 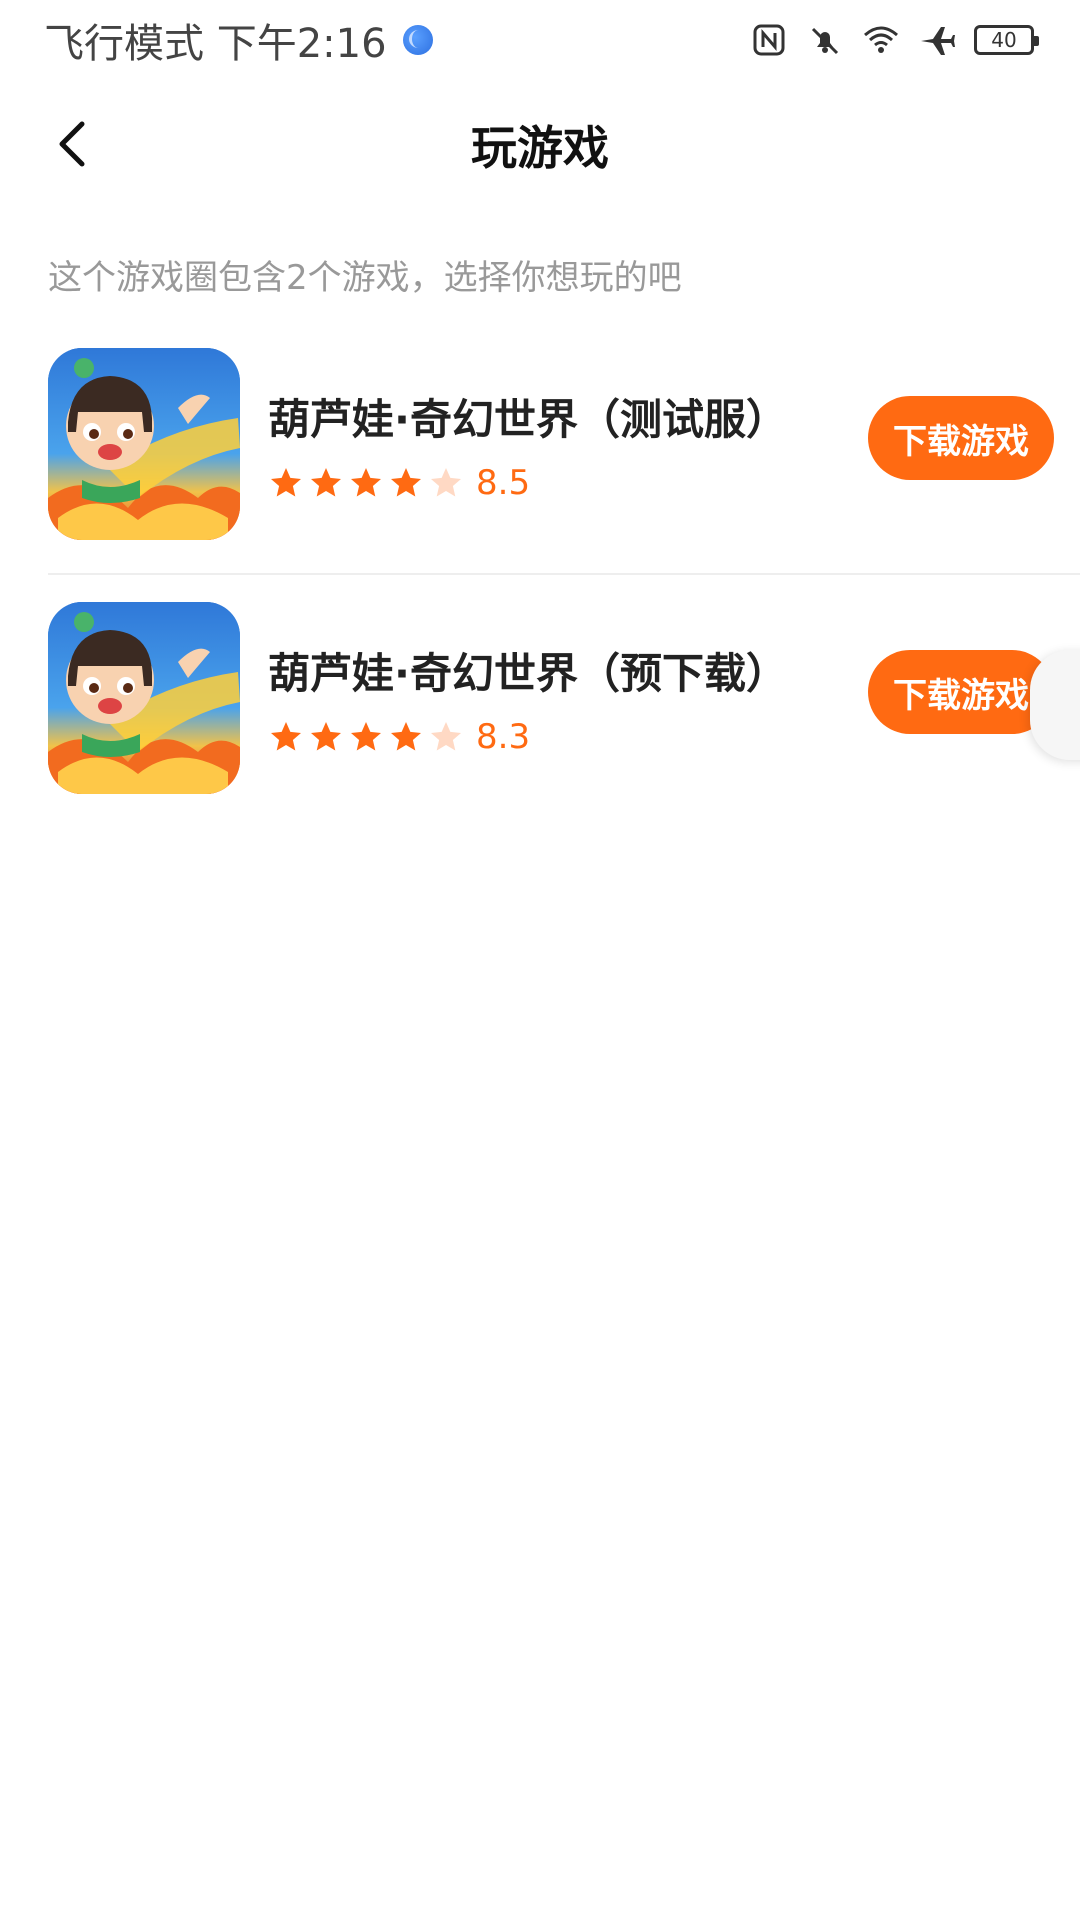 I want to click on game-info: 葫芦娃·奇幻世界（预下载） 8.3, so click(x=528, y=698).